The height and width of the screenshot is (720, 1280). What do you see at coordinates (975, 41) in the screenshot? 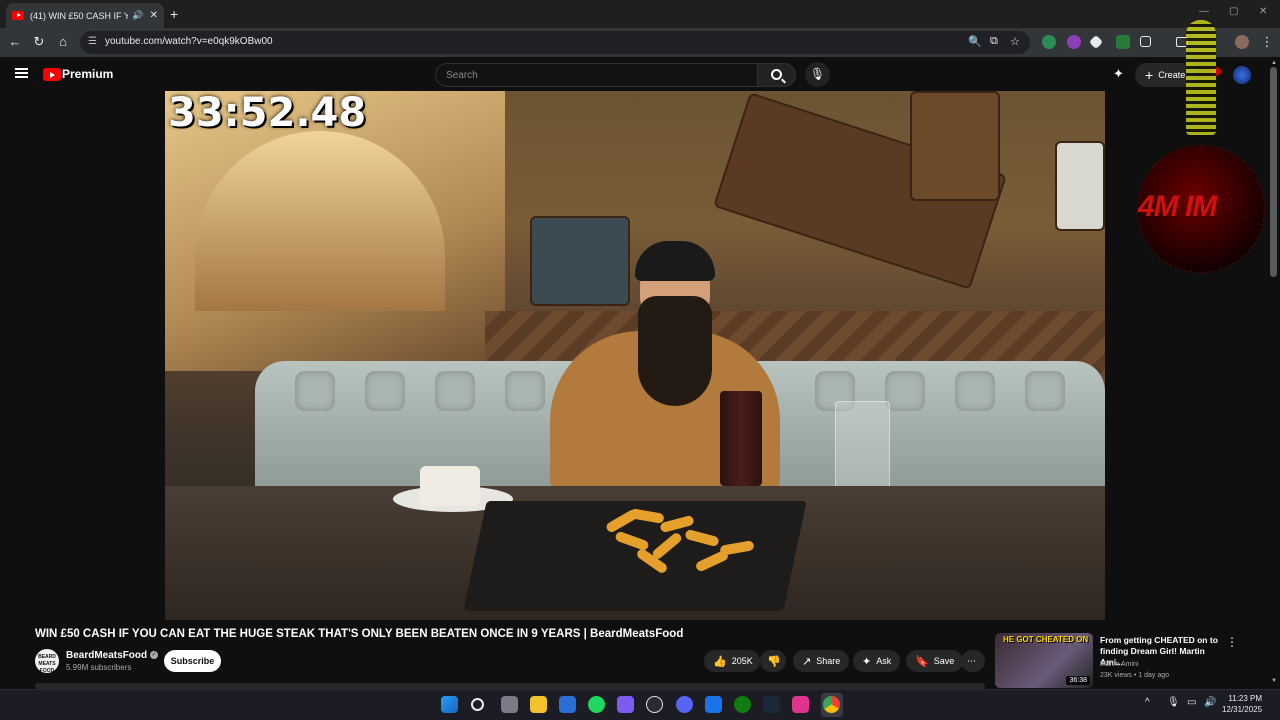
I see `zoom-icon: 🔍` at bounding box center [975, 41].